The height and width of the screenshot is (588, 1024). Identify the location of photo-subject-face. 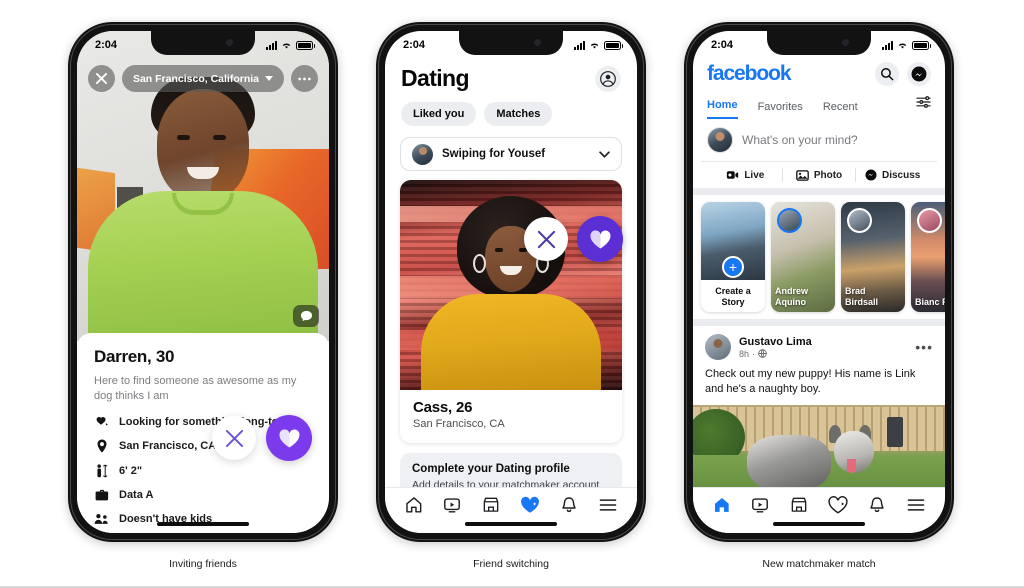
(203, 145).